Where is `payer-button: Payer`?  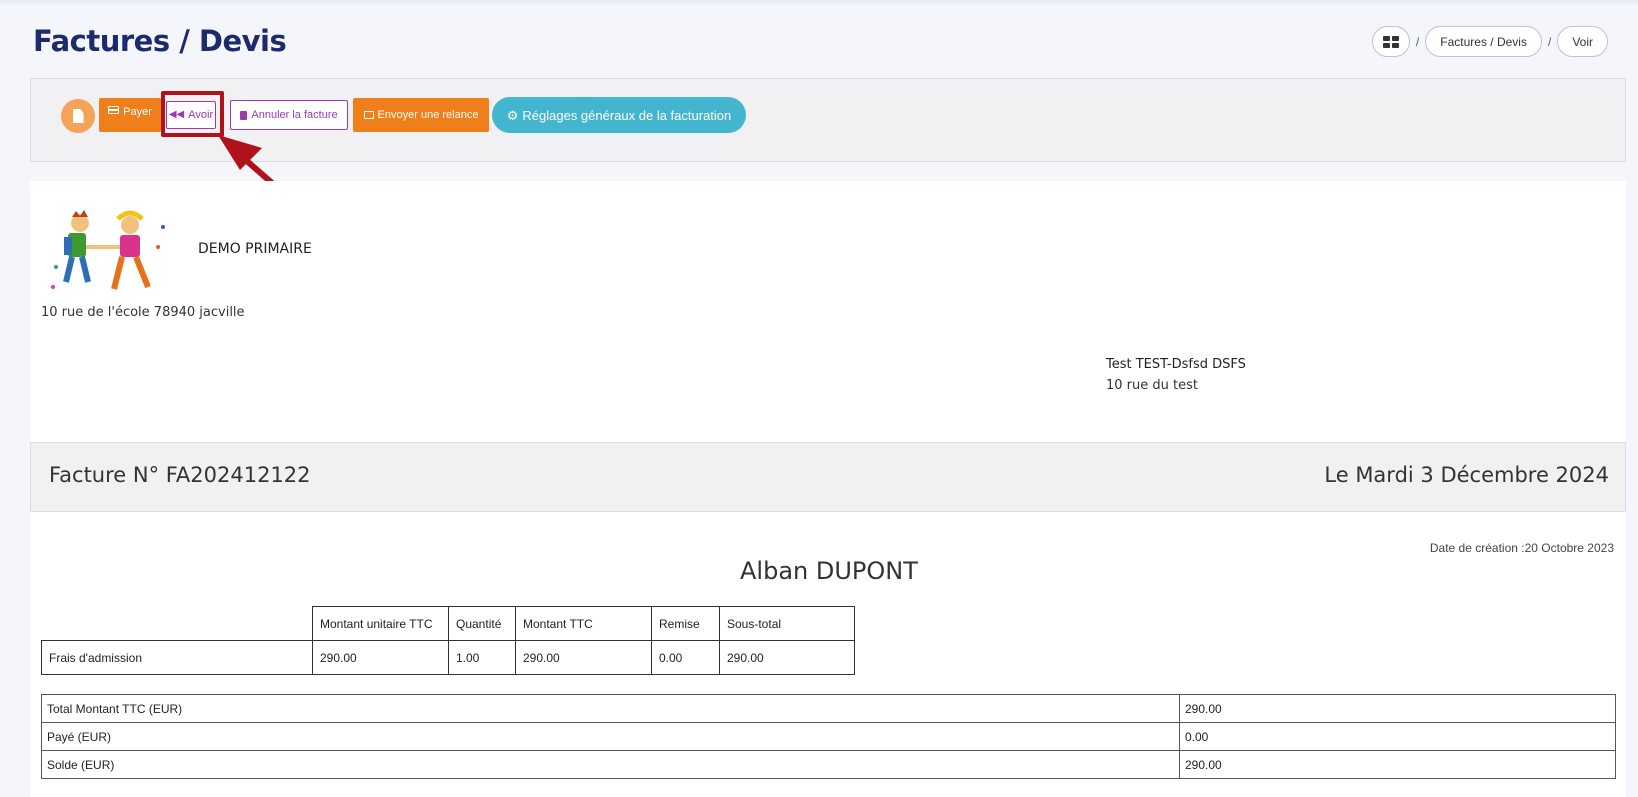
payer-button: Payer is located at coordinates (130, 115).